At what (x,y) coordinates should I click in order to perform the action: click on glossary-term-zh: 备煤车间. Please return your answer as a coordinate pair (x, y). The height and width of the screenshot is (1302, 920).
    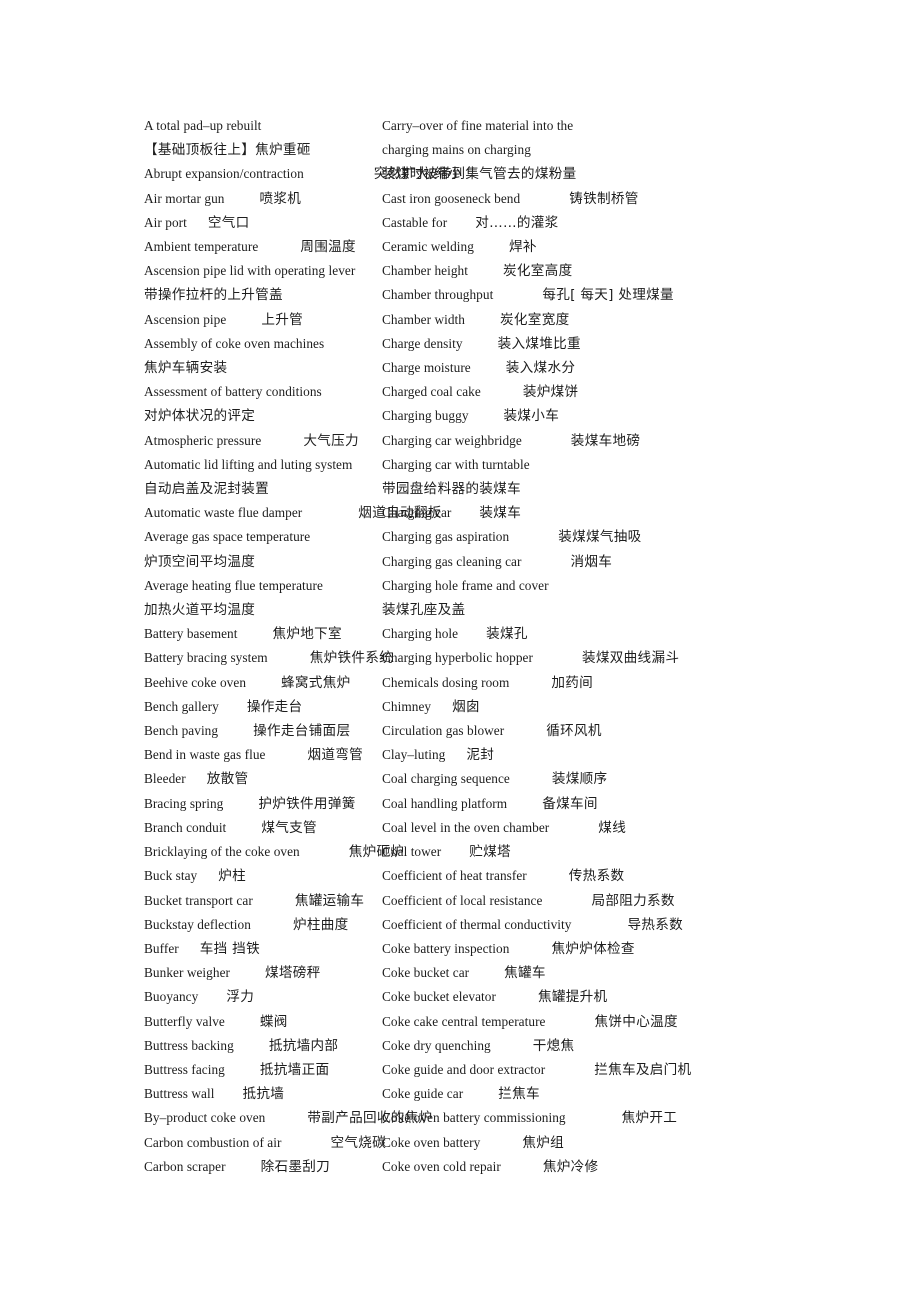
    Looking at the image, I should click on (570, 803).